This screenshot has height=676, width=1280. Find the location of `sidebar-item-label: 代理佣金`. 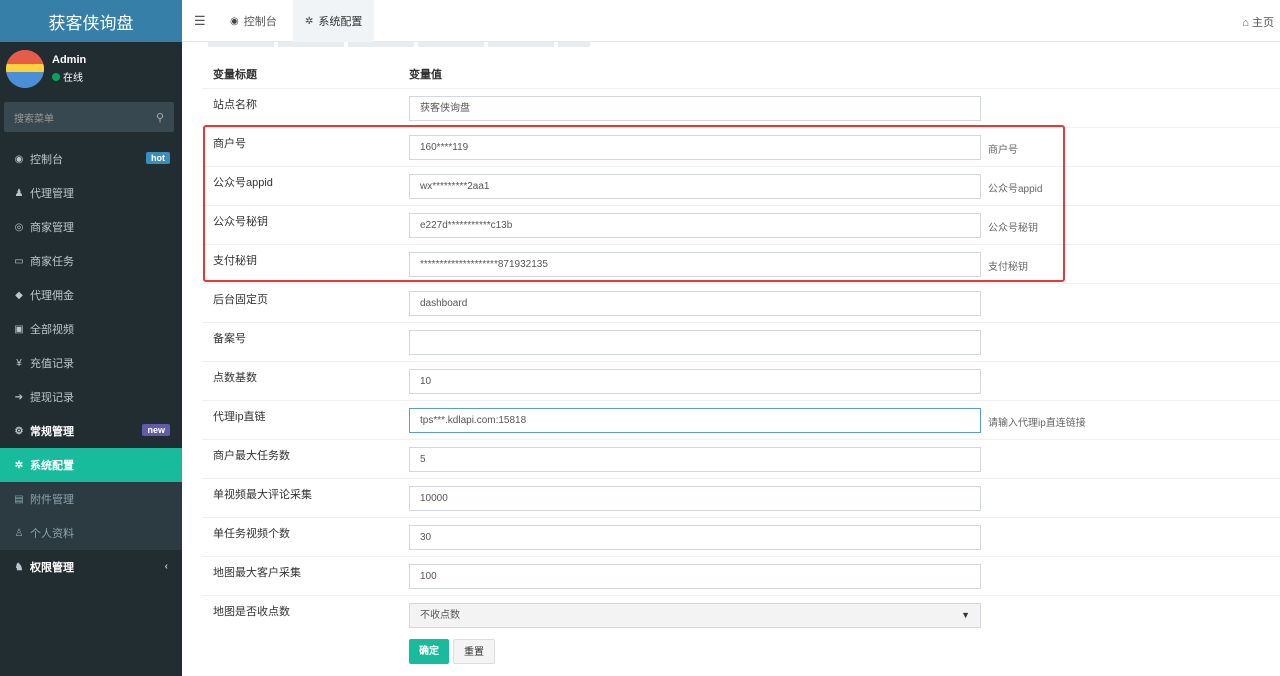

sidebar-item-label: 代理佣金 is located at coordinates (52, 296).